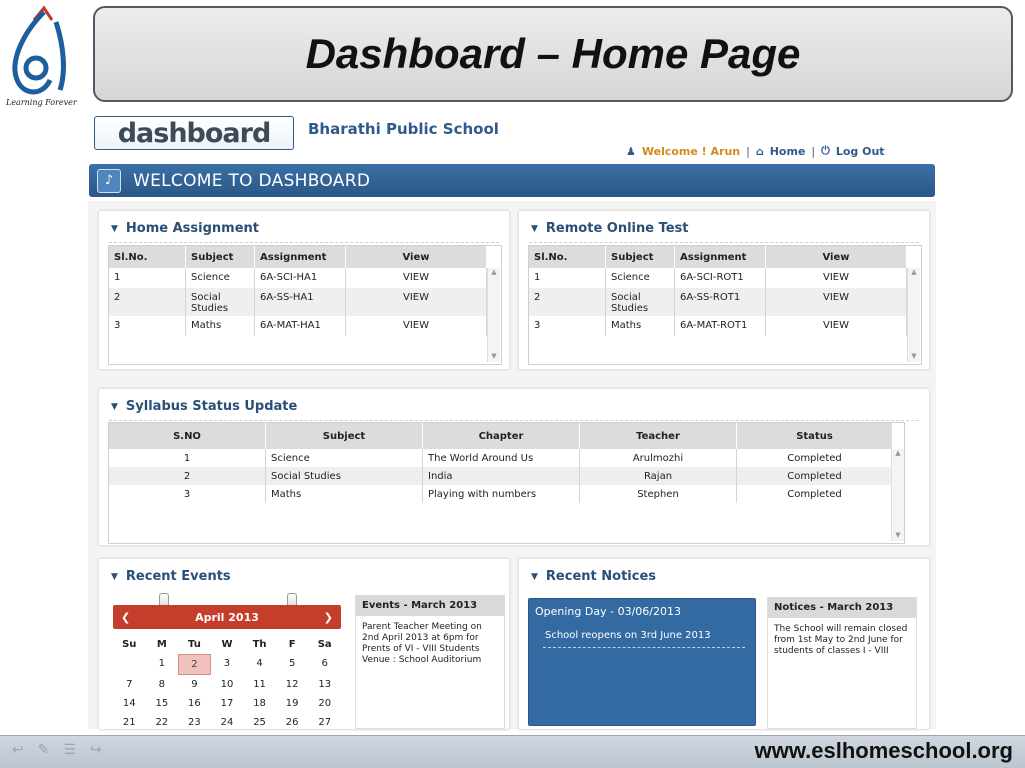 Image resolution: width=1025 pixels, height=768 pixels. I want to click on recent-events-header: ▼ Recent Events, so click(171, 576).